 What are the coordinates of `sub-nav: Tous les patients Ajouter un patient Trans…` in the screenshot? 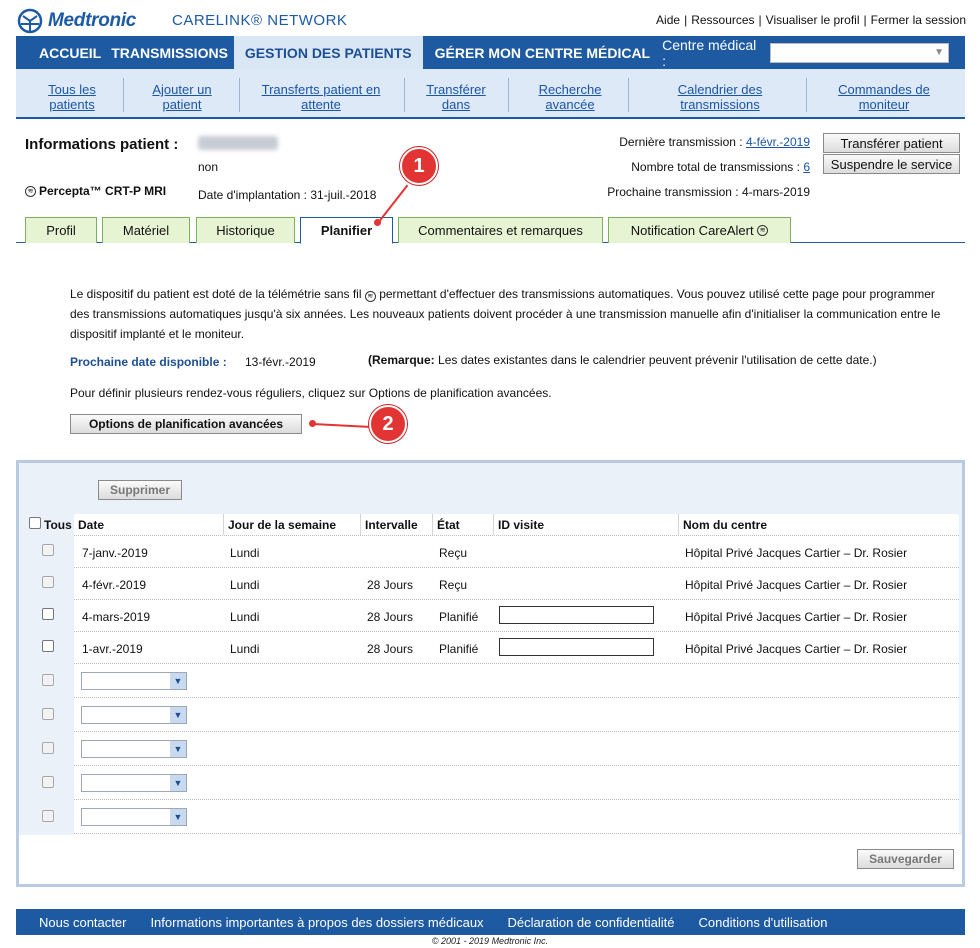 It's located at (490, 94).